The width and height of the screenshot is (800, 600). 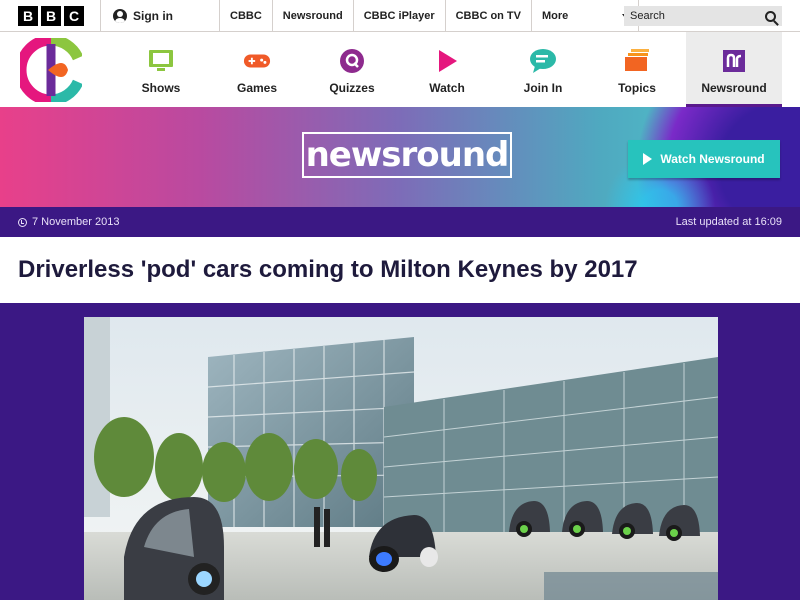 What do you see at coordinates (543, 88) in the screenshot?
I see `nav-item-label: Join In` at bounding box center [543, 88].